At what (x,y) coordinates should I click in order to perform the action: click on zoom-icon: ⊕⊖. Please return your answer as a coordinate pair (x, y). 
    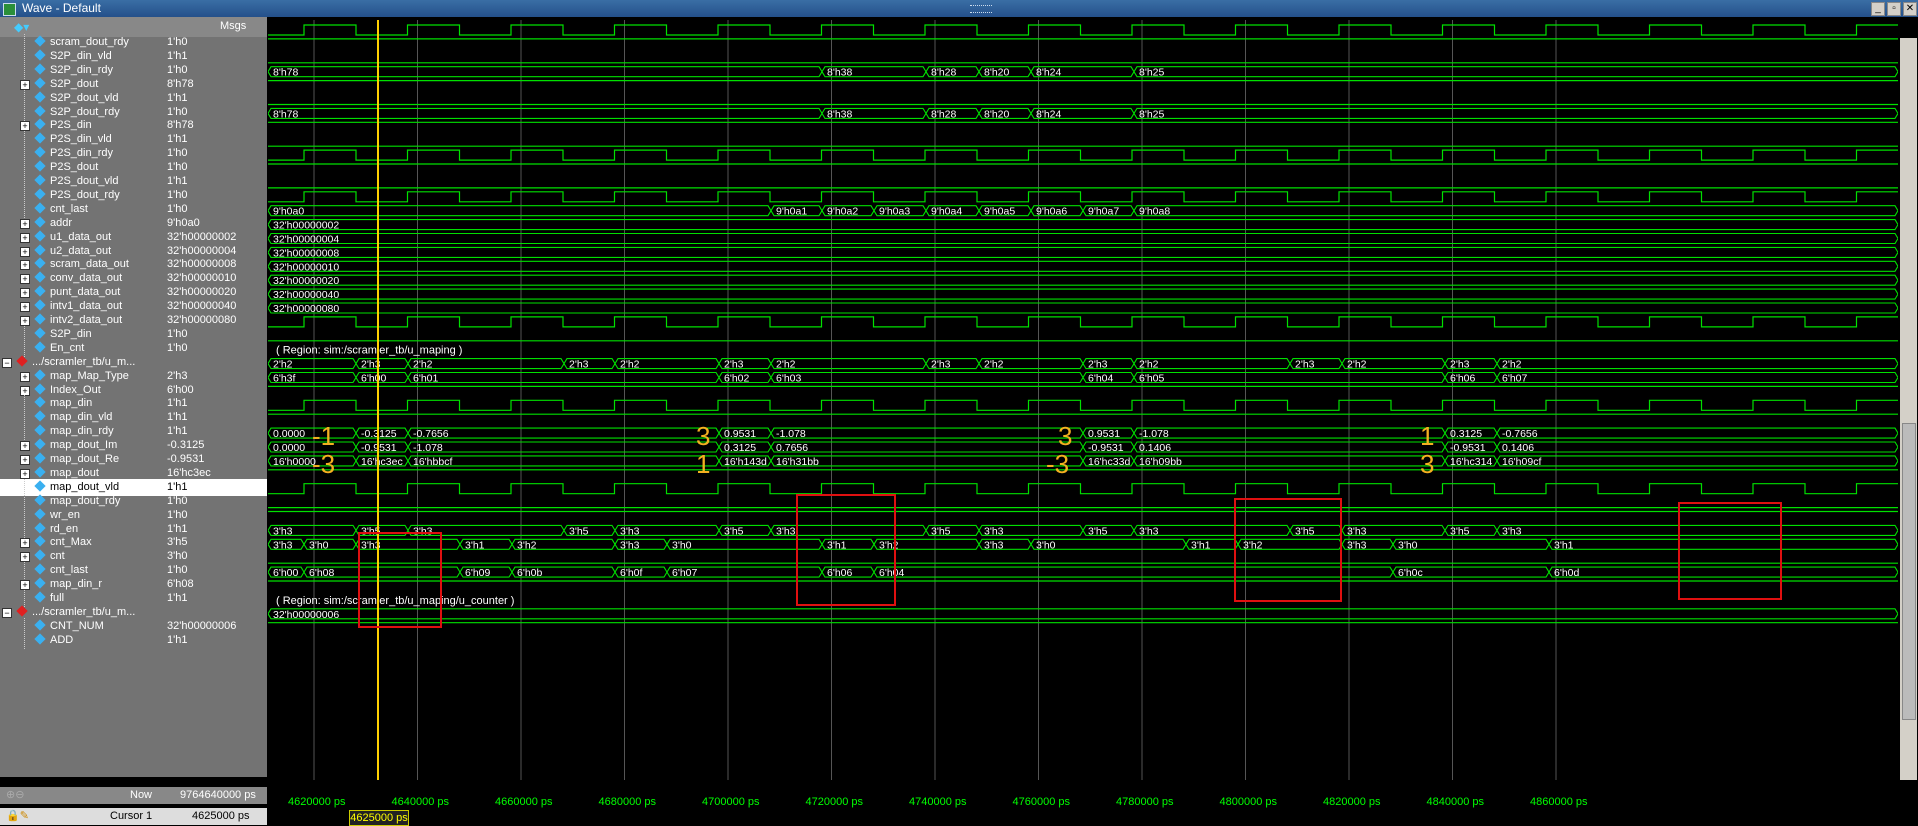
    Looking at the image, I should click on (15, 795).